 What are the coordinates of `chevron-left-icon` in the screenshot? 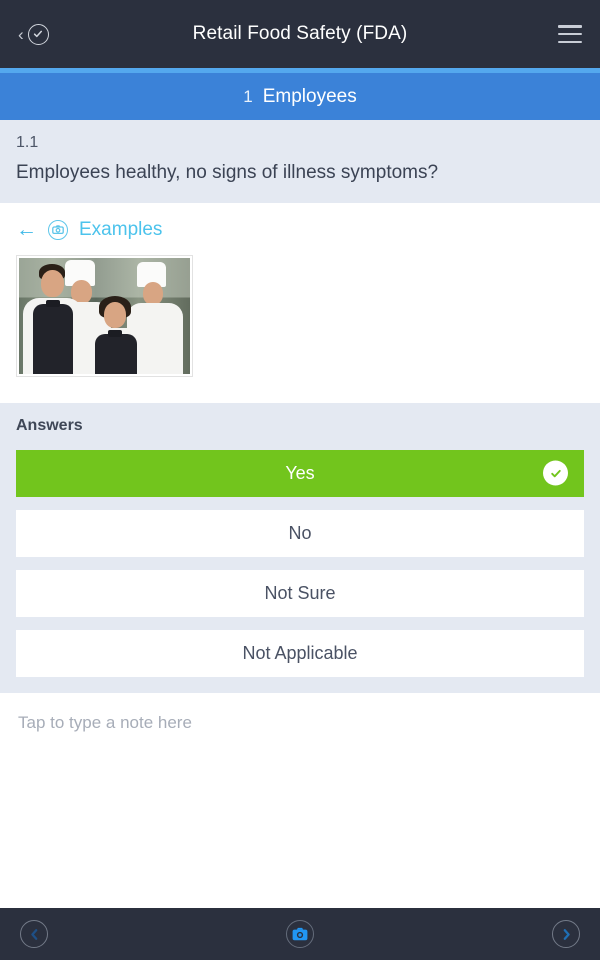 It's located at (33, 934).